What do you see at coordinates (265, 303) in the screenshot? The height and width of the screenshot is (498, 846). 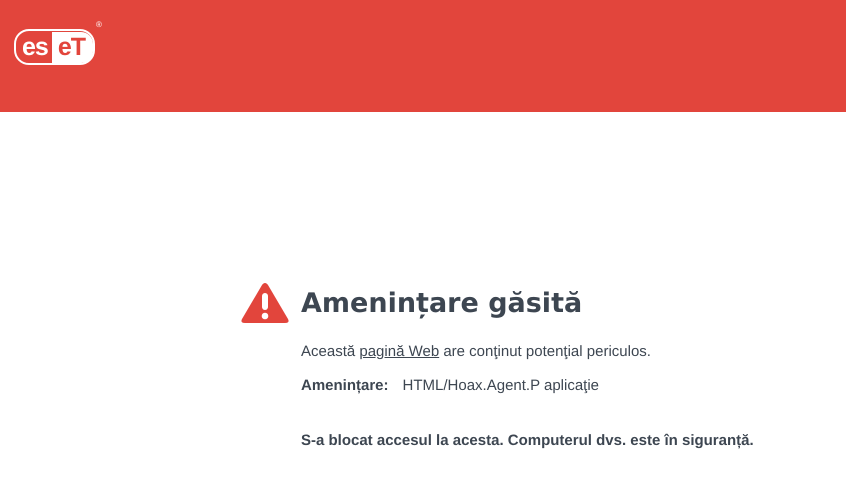 I see `warning-icon` at bounding box center [265, 303].